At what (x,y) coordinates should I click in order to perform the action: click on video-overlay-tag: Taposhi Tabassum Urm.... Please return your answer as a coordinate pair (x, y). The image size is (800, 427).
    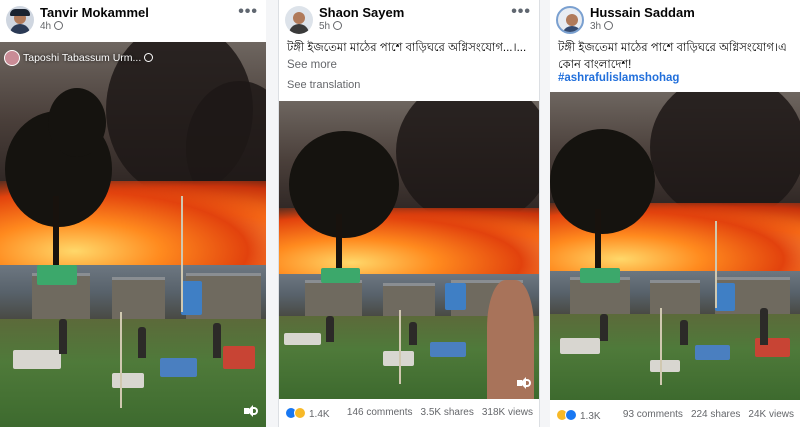
    Looking at the image, I should click on (79, 58).